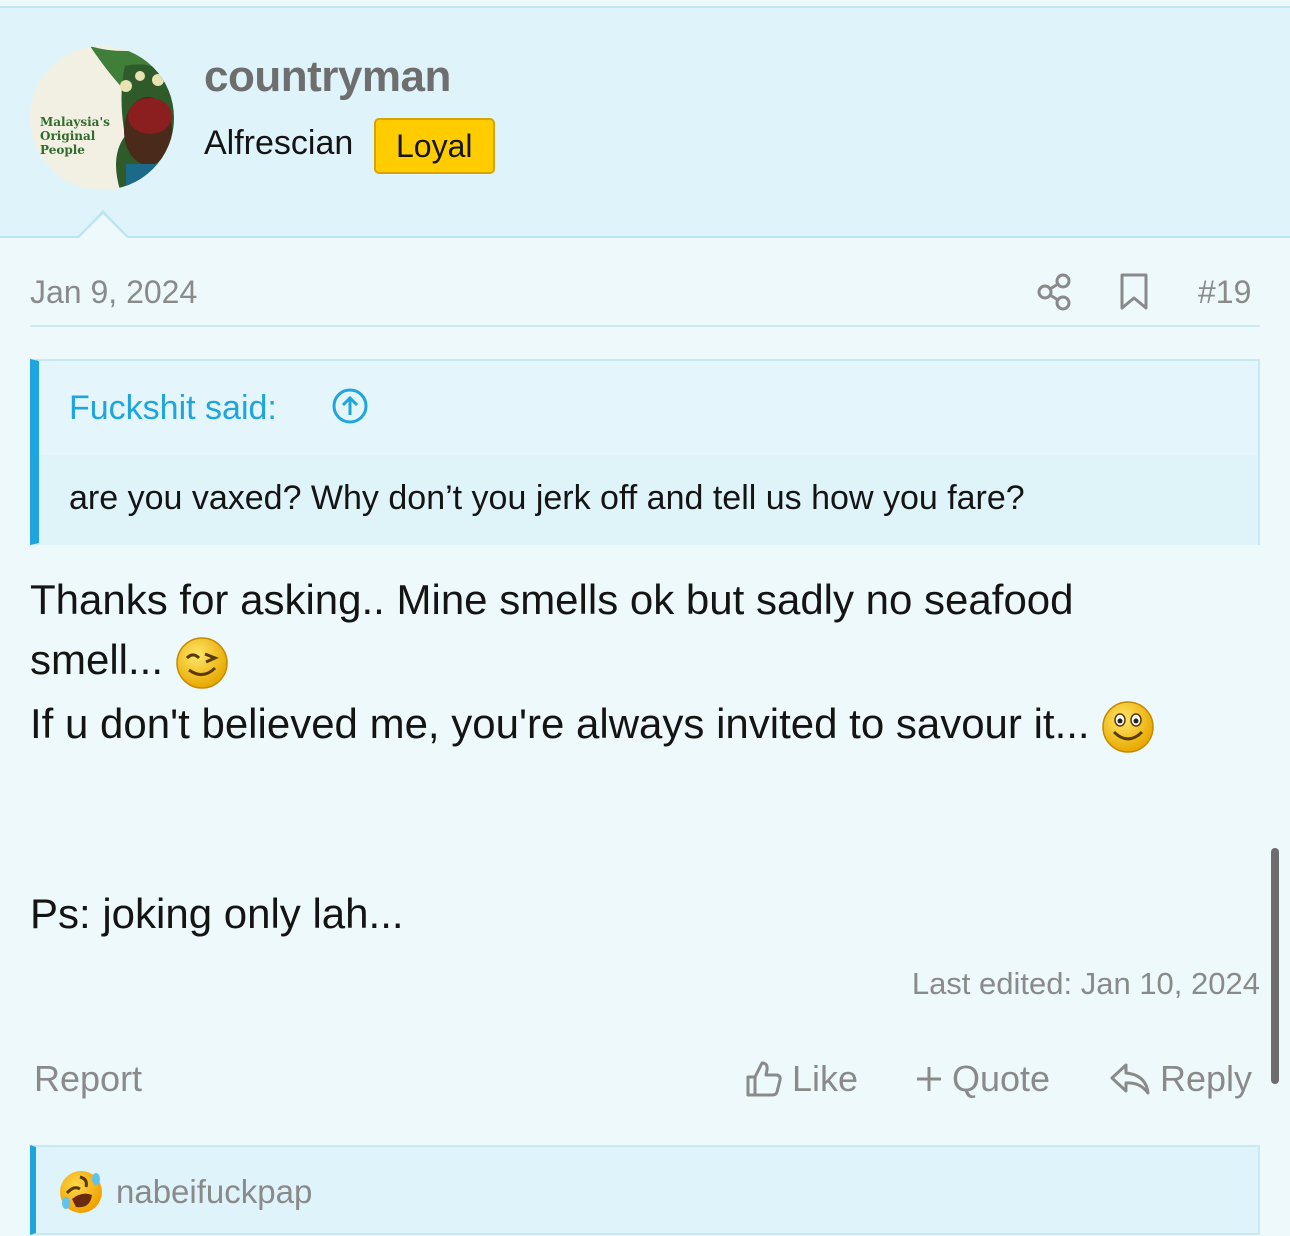 The image size is (1290, 1236). Describe the element at coordinates (75, 122) in the screenshot. I see `avatar-text-1: Malaysia's` at that location.